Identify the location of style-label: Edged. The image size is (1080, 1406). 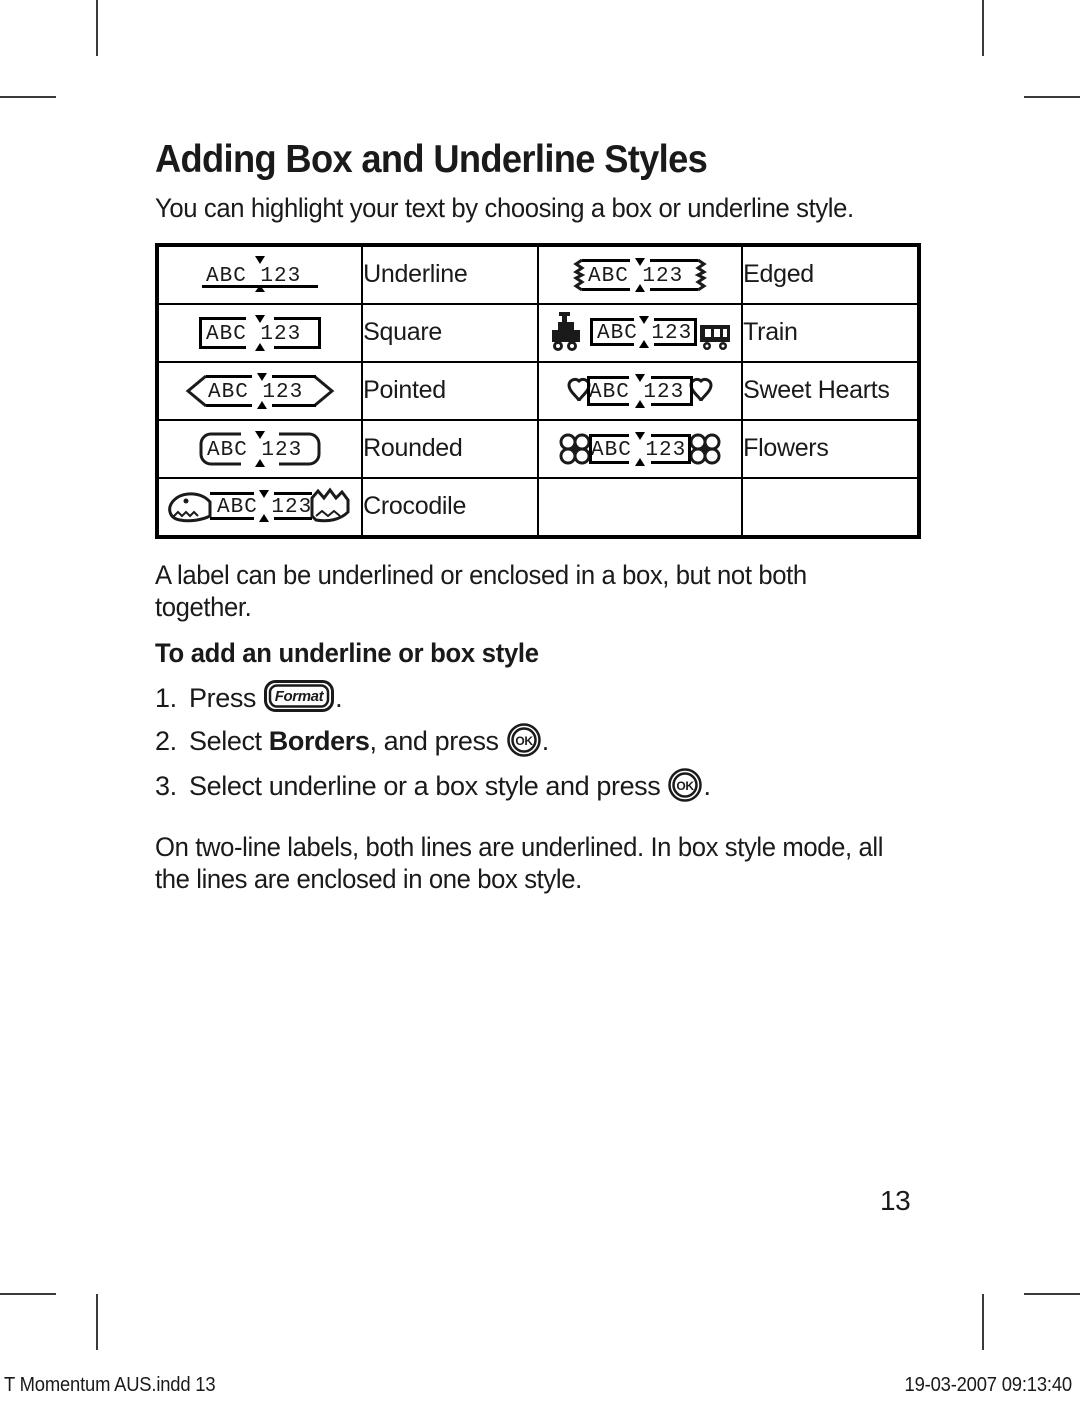
(830, 274).